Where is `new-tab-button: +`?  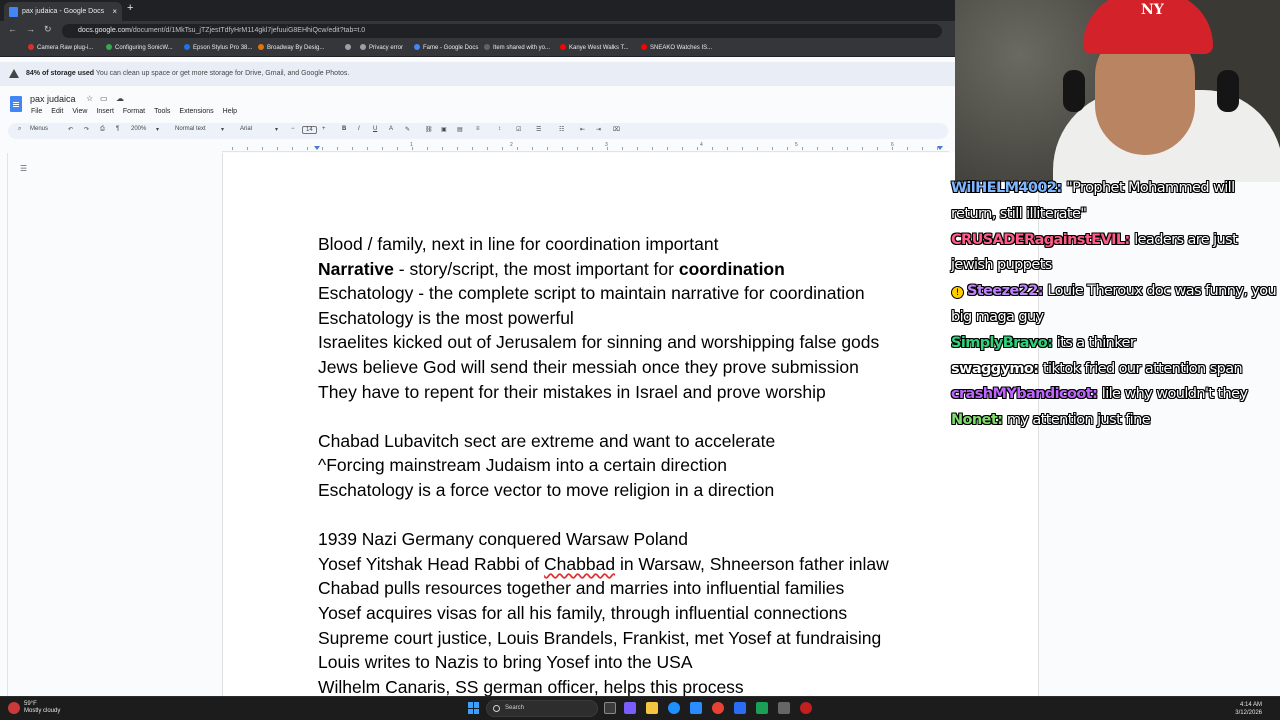
new-tab-button: + is located at coordinates (130, 8).